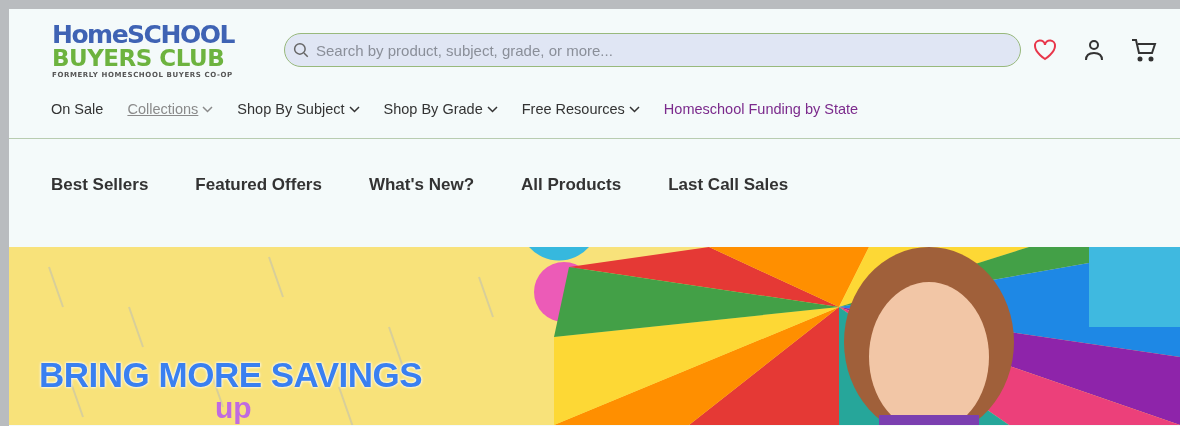  I want to click on account-icon, so click(1094, 50).